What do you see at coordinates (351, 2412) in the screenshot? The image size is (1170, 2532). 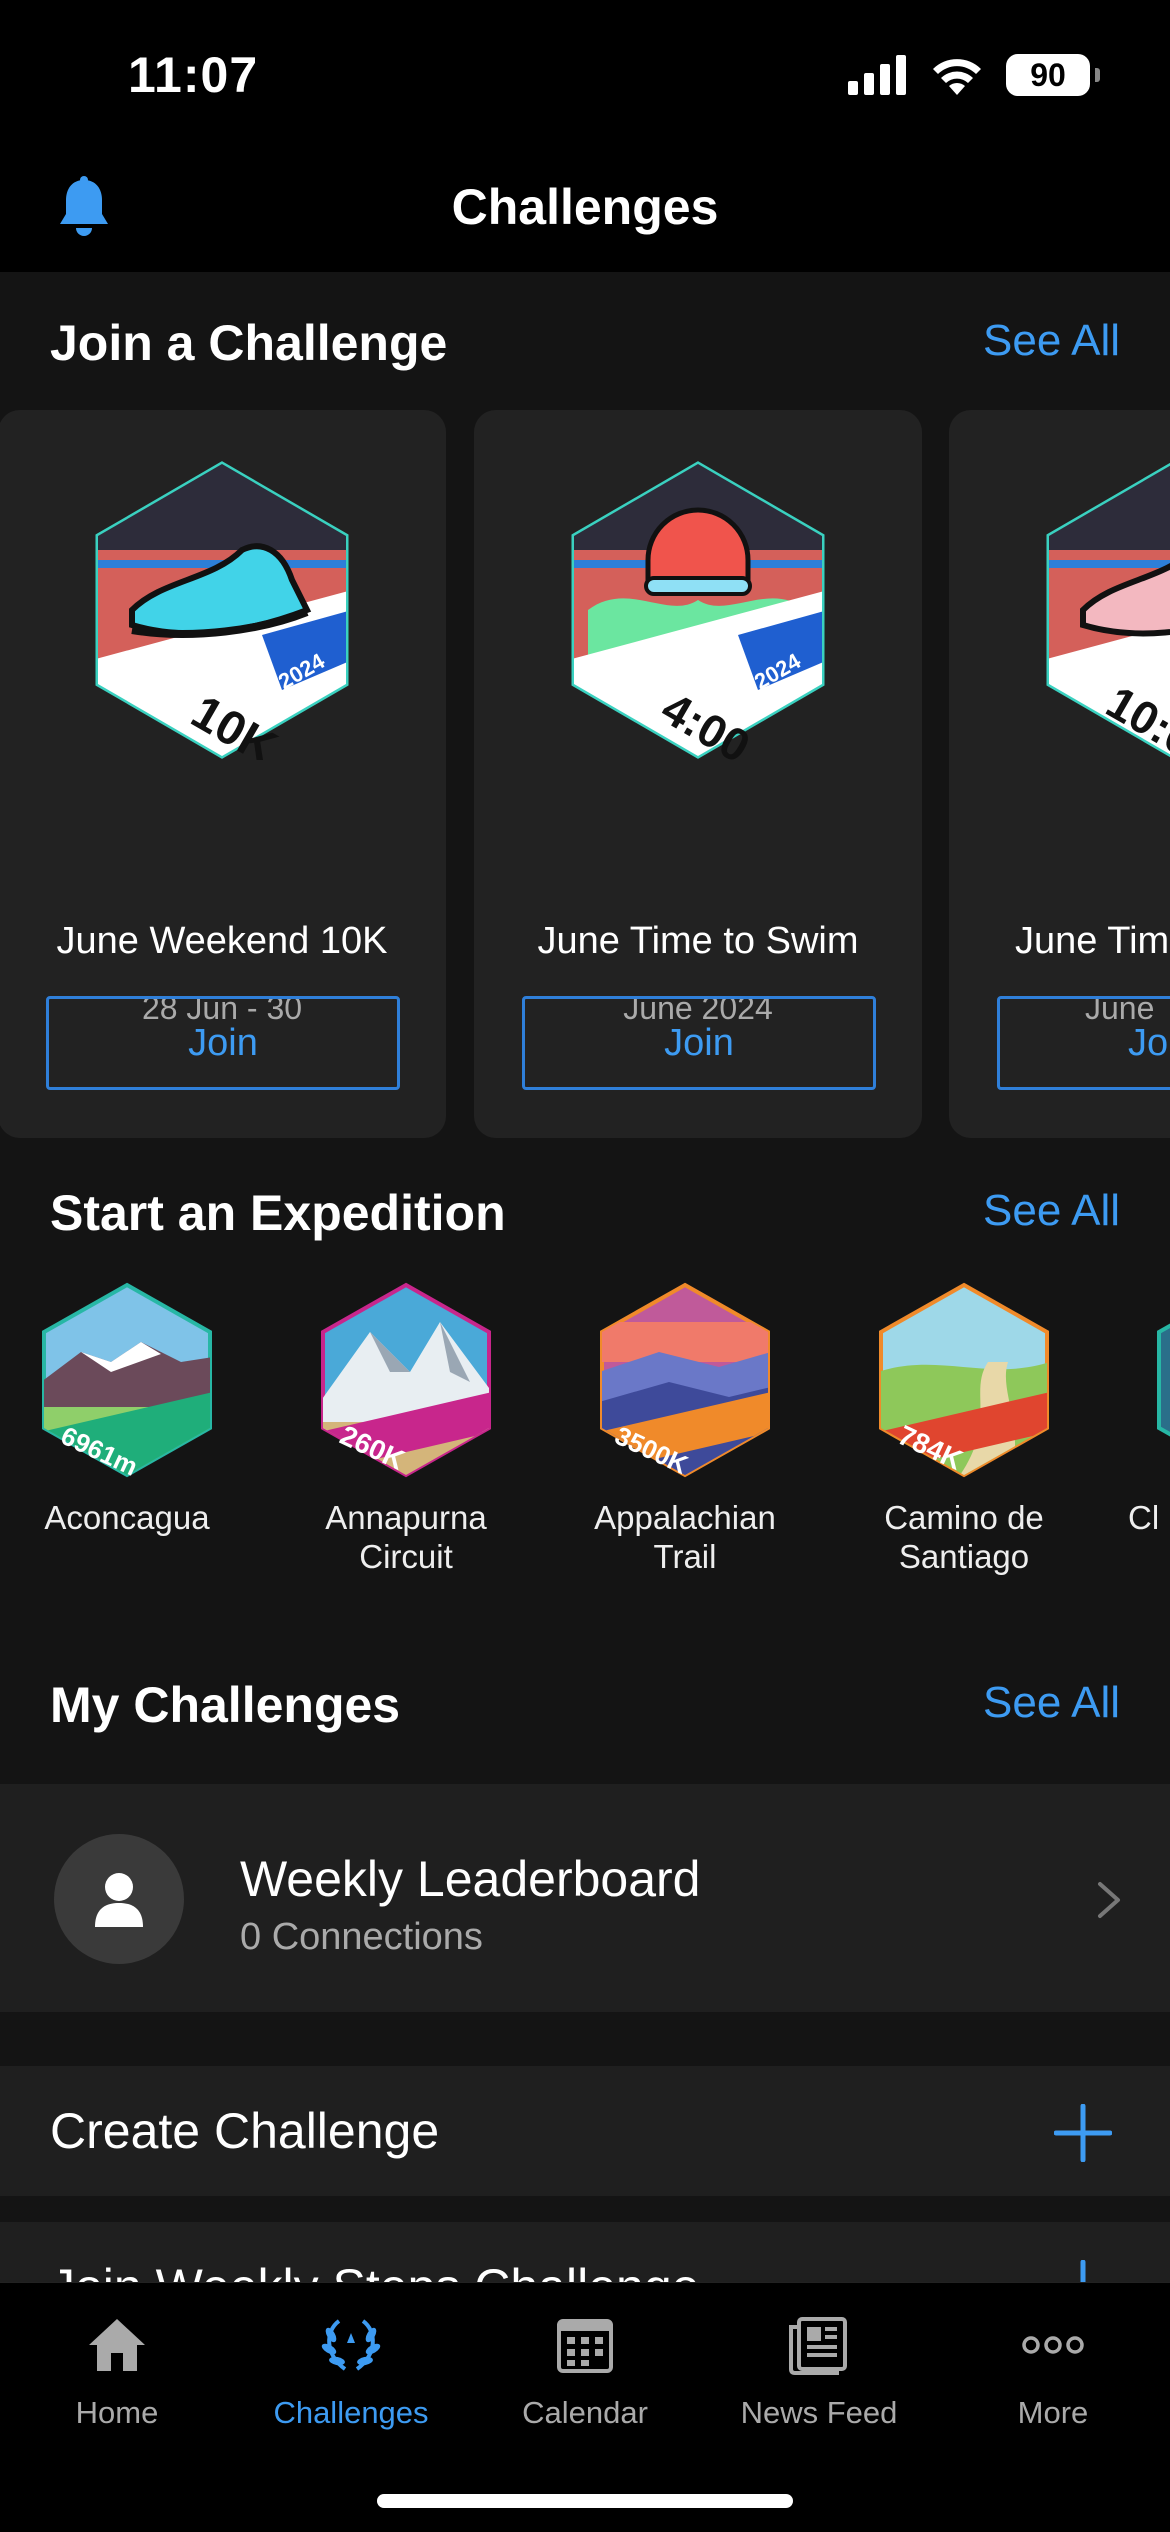 I see `tab-label: Challenges` at bounding box center [351, 2412].